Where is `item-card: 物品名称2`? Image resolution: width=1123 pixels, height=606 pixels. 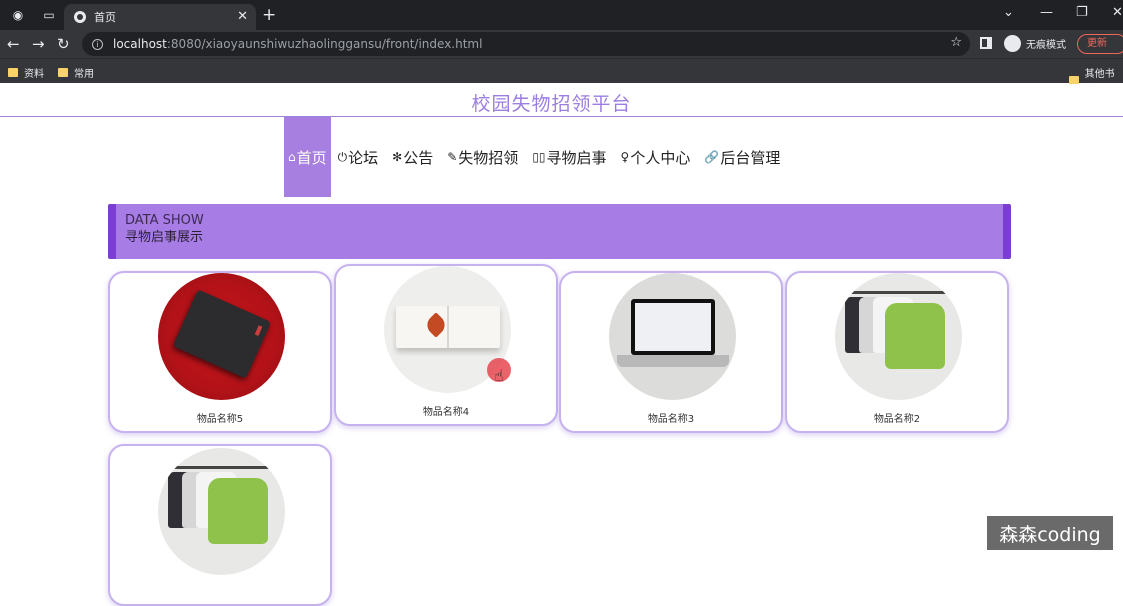 item-card: 物品名称2 is located at coordinates (897, 352).